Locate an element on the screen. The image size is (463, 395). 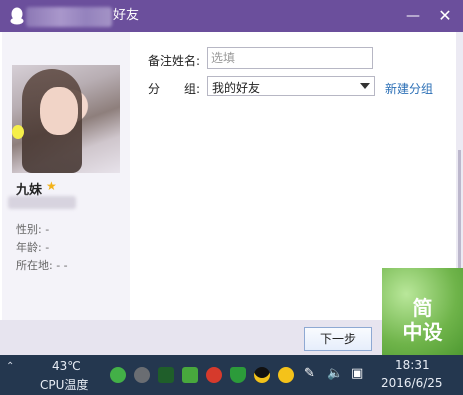
group-label: 分 组: is located at coordinates (174, 89).